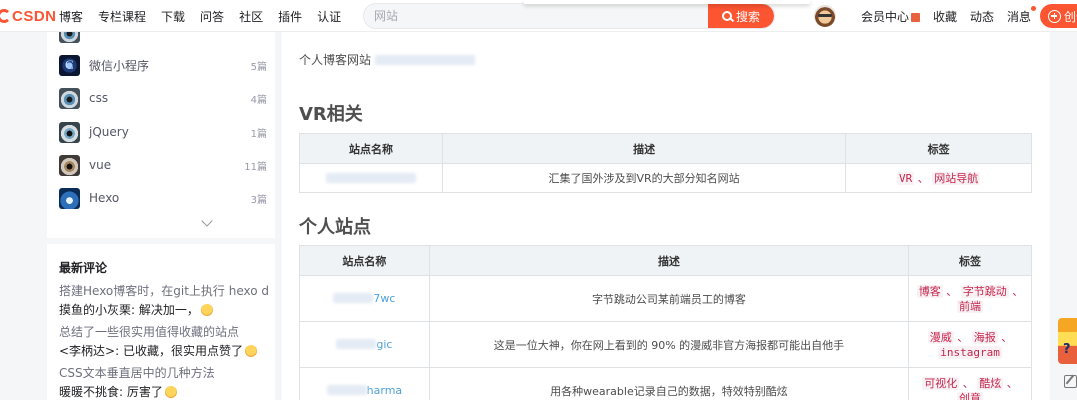  Describe the element at coordinates (726, 16) in the screenshot. I see `search-icon` at that location.